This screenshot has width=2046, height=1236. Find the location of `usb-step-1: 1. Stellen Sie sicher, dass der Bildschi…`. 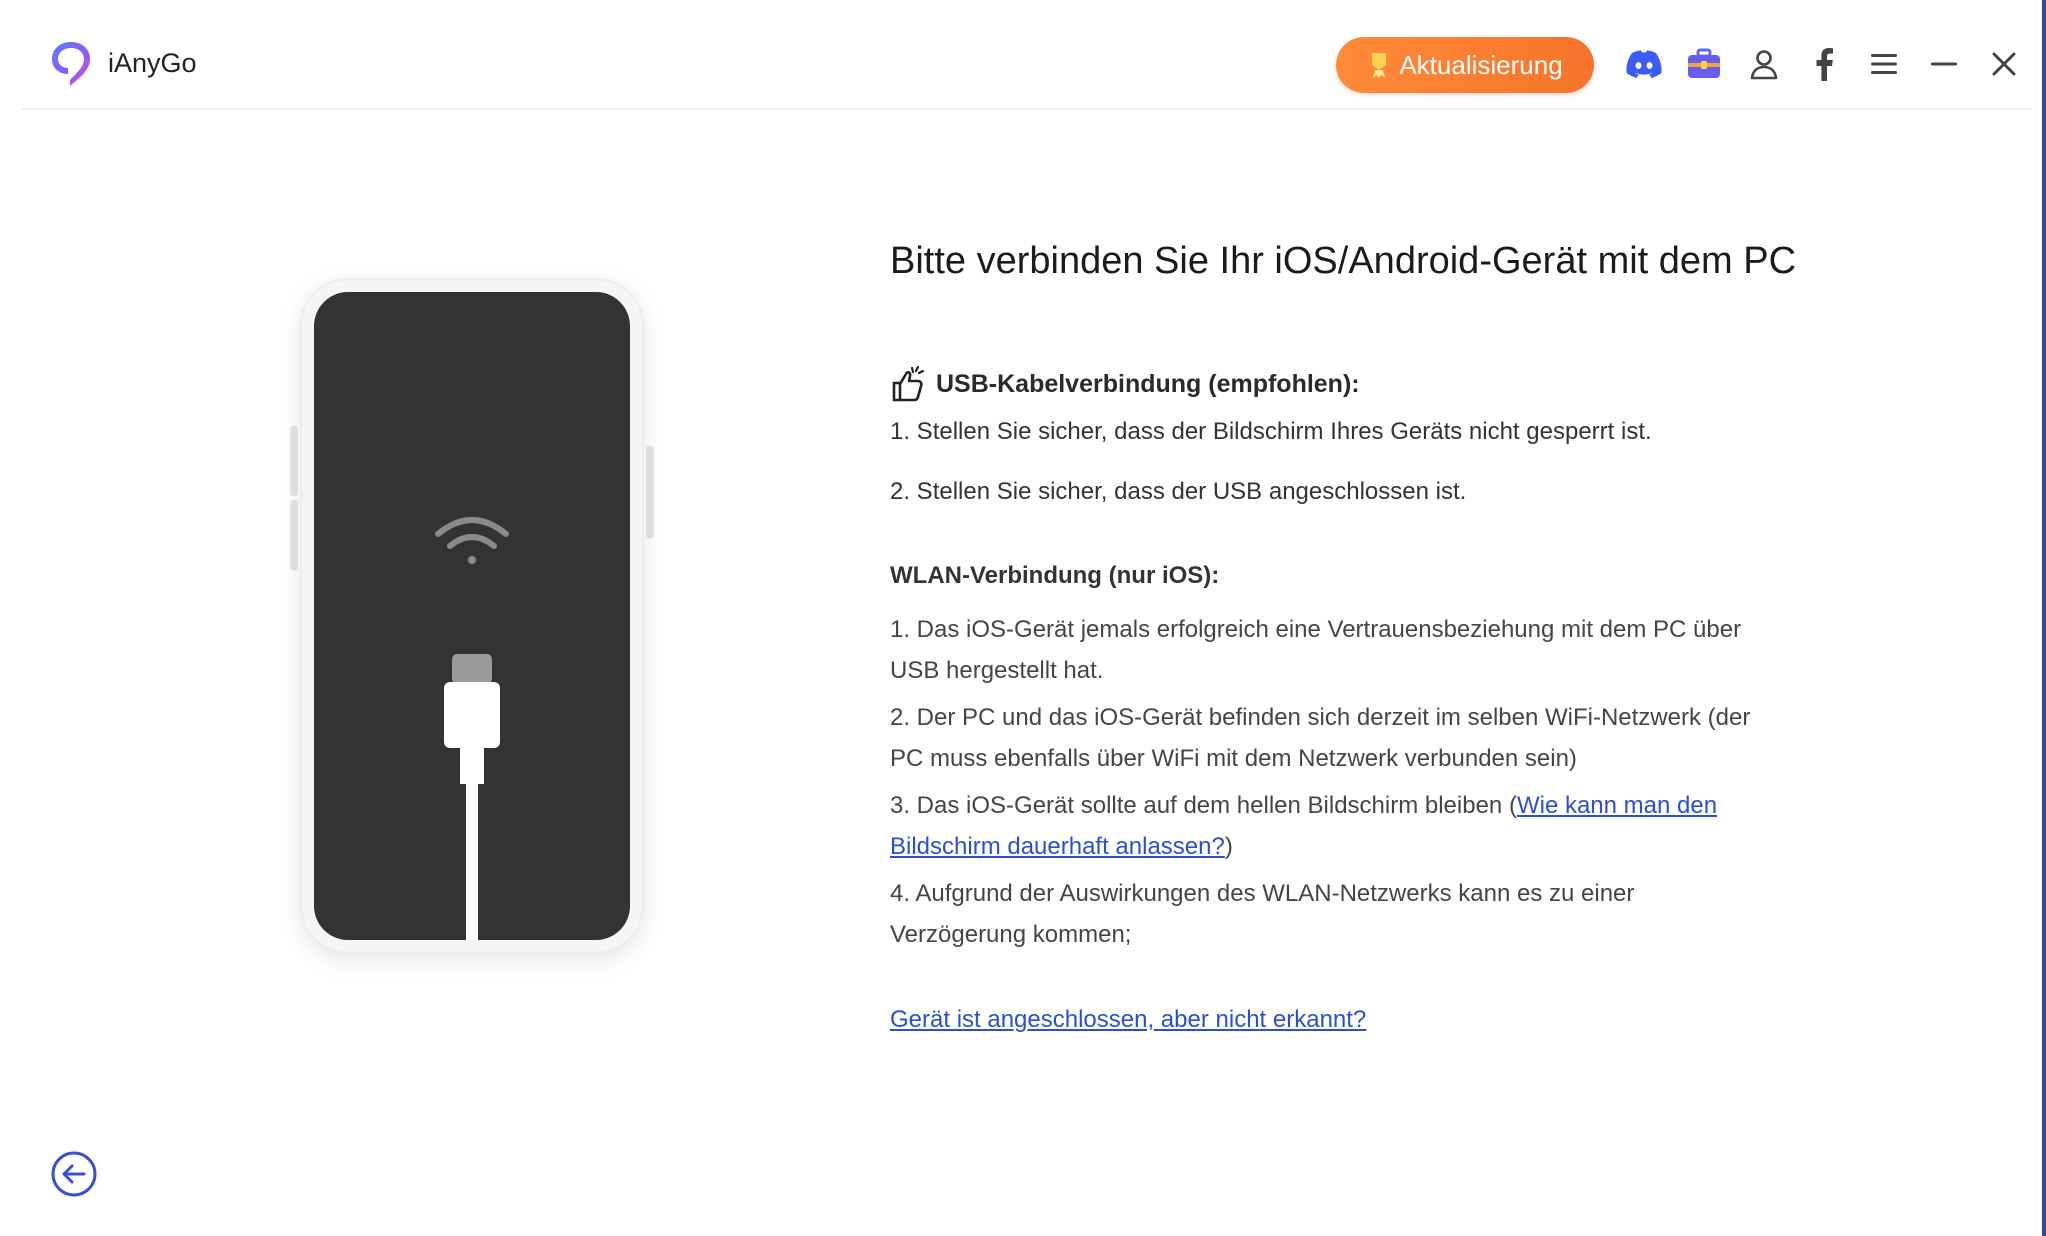

usb-step-1: 1. Stellen Sie sicher, dass der Bildschi… is located at coordinates (1271, 431).